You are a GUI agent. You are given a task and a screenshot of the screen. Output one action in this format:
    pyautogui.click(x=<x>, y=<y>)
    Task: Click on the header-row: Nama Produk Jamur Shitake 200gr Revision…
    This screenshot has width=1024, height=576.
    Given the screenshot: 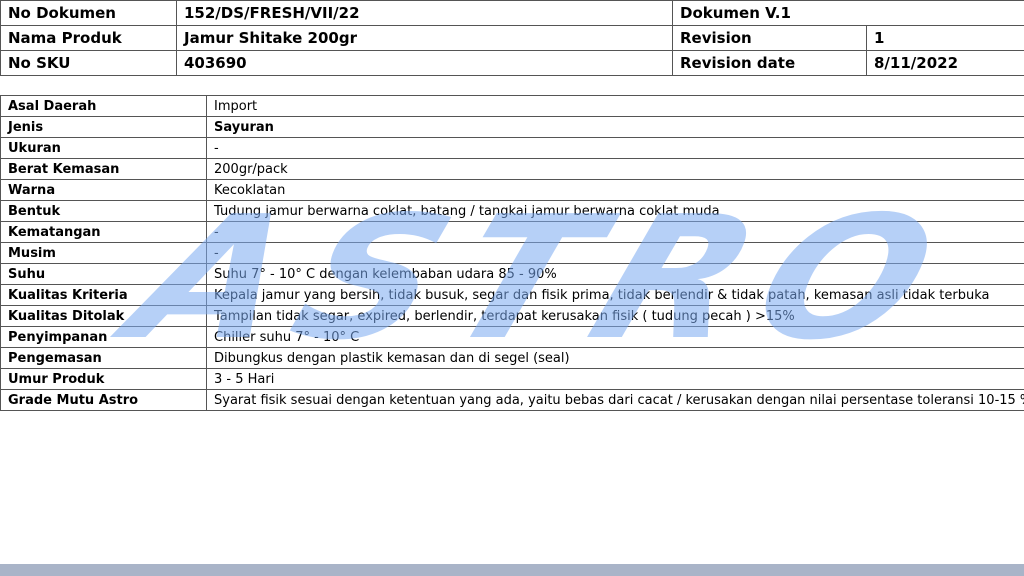 What is the action you would take?
    pyautogui.click(x=512, y=38)
    